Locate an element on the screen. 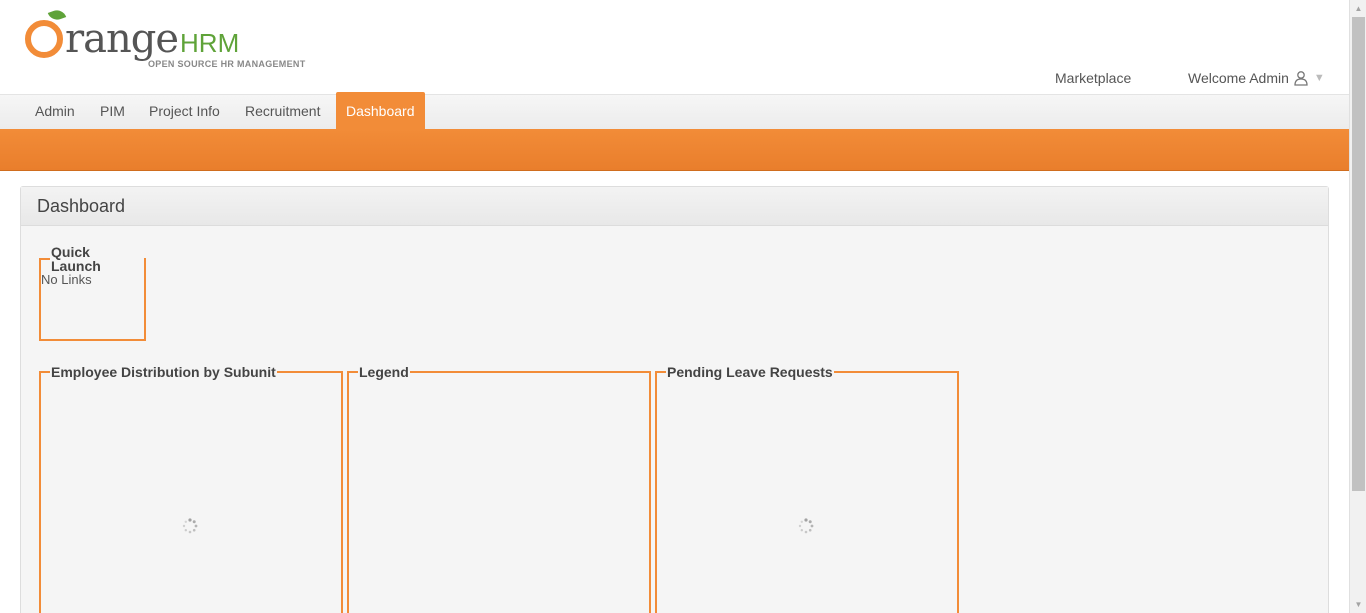 This screenshot has height=613, width=1366. legend-panel: Legend is located at coordinates (499, 489).